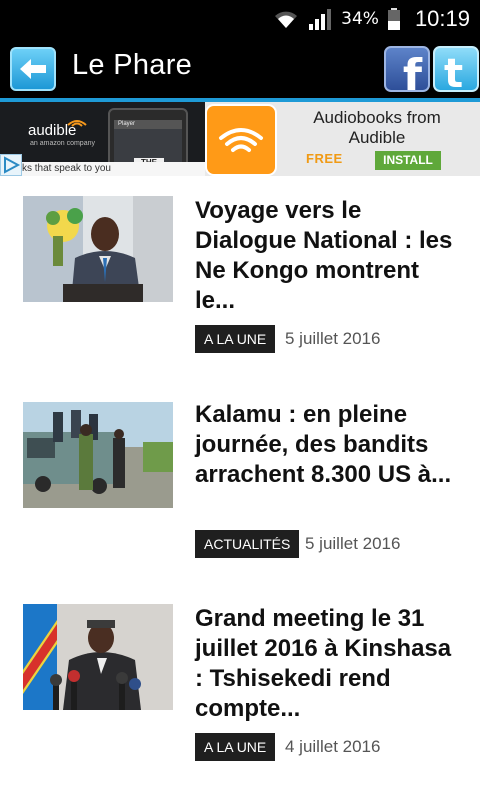  Describe the element at coordinates (377, 128) in the screenshot. I see `ad-headline: Audiobooks from Audible` at that location.